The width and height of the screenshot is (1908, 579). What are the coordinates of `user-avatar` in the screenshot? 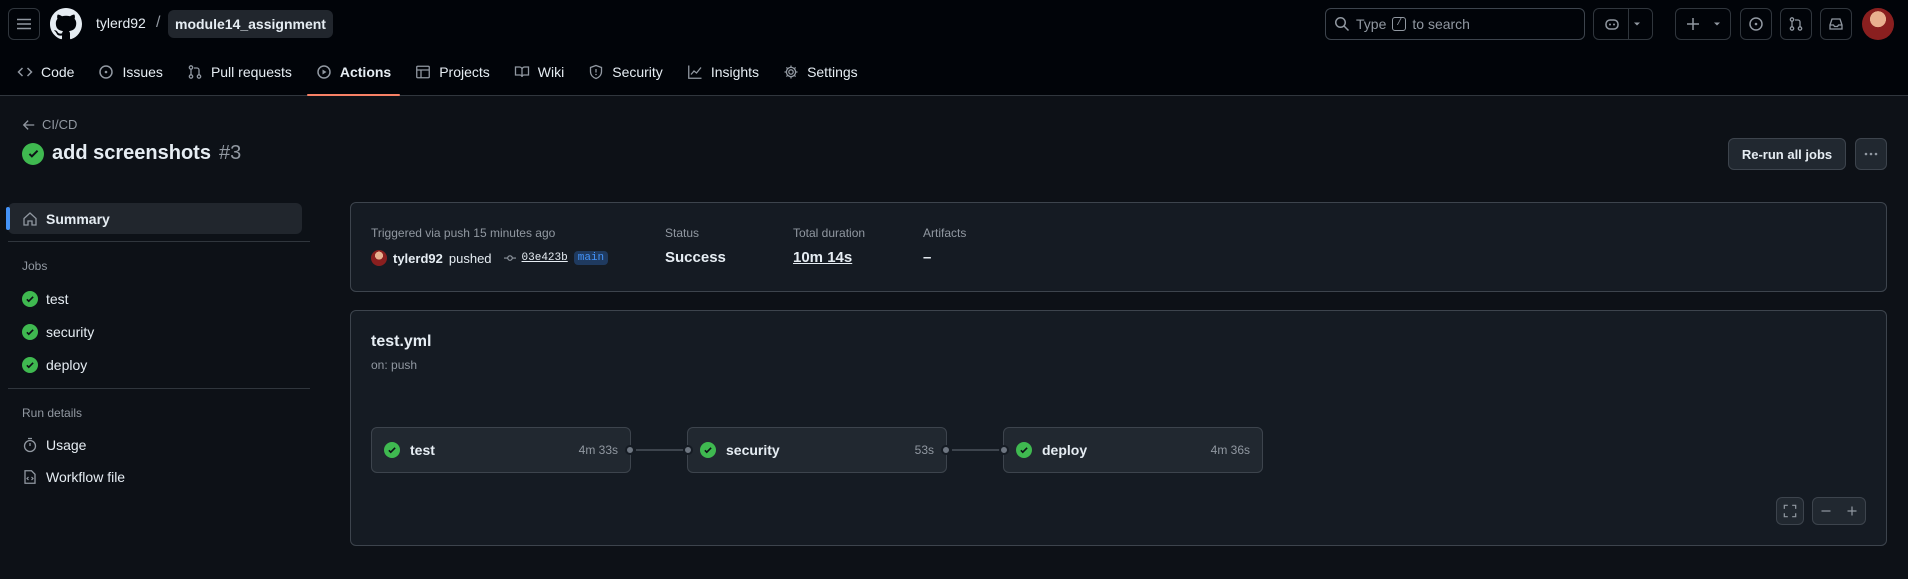 It's located at (1878, 24).